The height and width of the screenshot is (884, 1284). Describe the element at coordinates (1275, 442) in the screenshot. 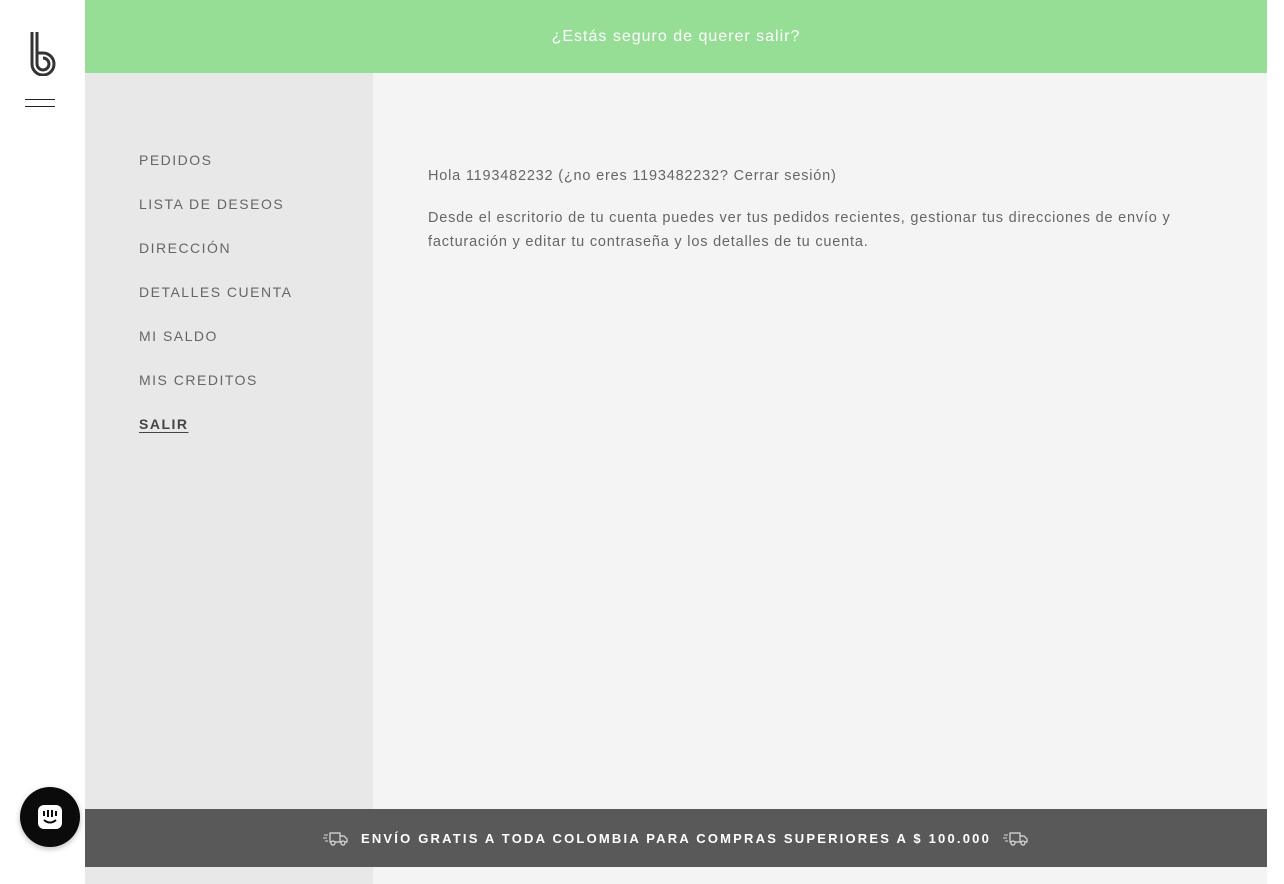

I see `right-edge` at that location.